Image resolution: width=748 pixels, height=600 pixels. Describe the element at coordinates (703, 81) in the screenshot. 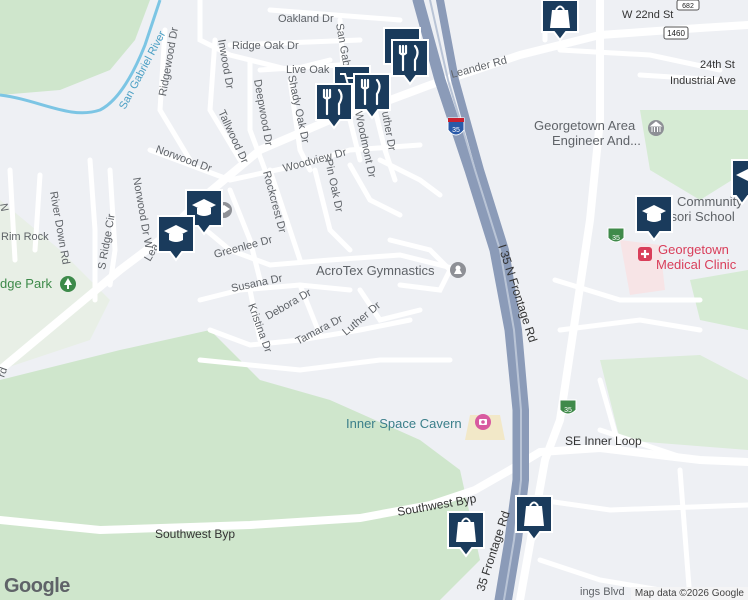

I see `street-label-industrial: Industrial Ave` at that location.